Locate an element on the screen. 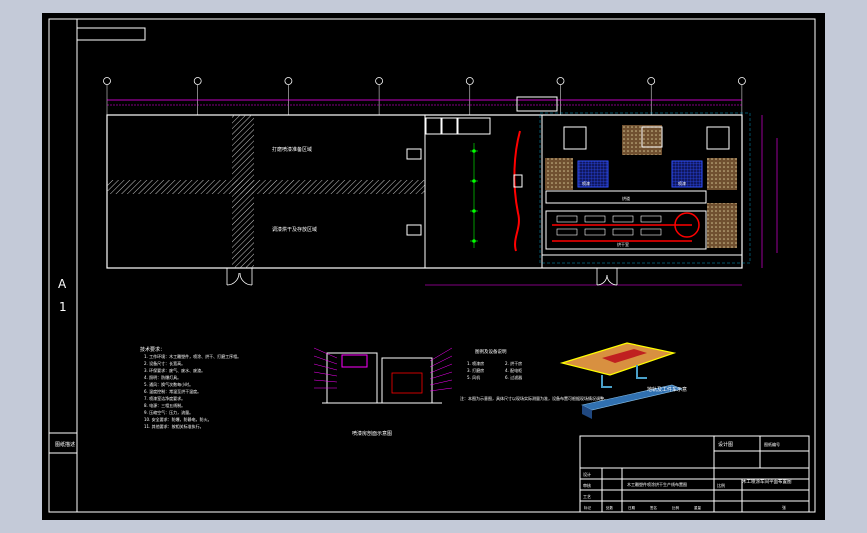  note-item: 1. 工作环境：木工雕塑件，喷涂、烘干、打磨工序相。 is located at coordinates (192, 356).